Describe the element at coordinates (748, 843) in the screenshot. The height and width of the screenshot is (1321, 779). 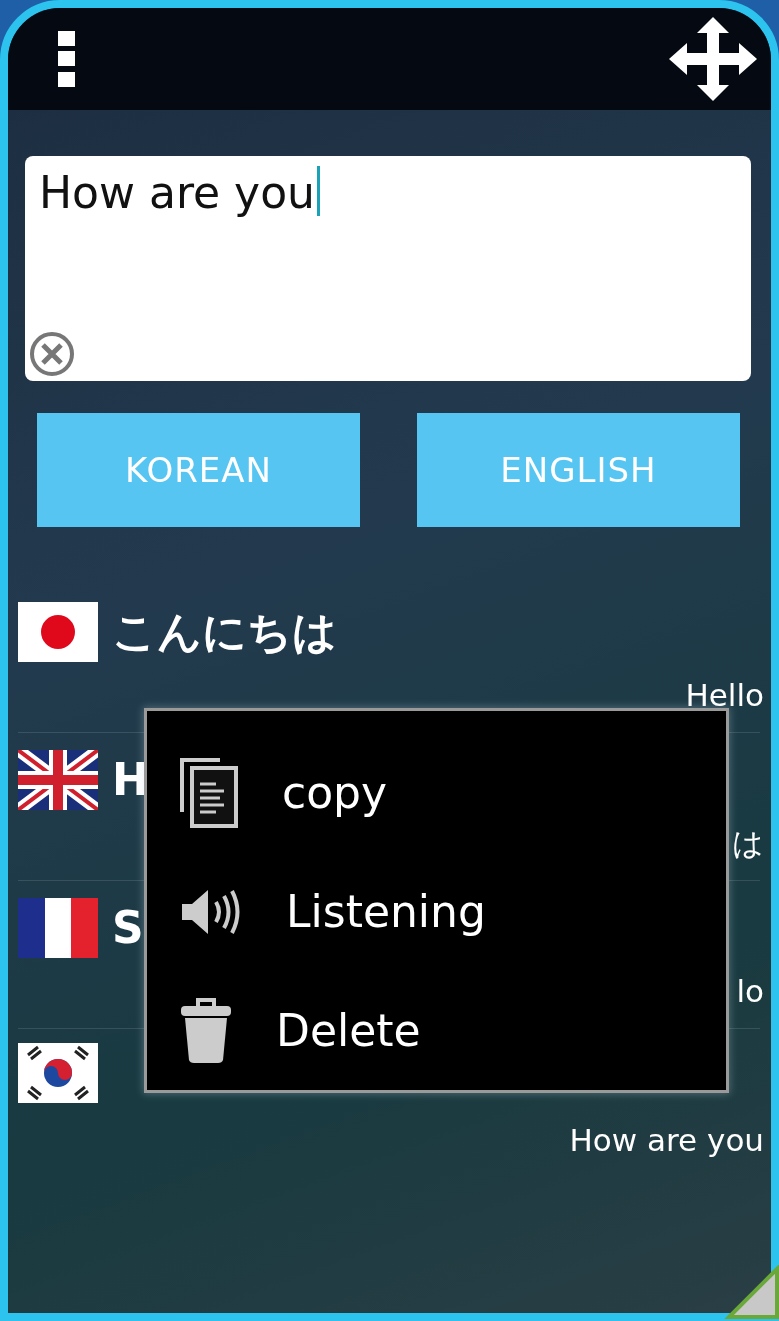
I see `source-text: は` at that location.